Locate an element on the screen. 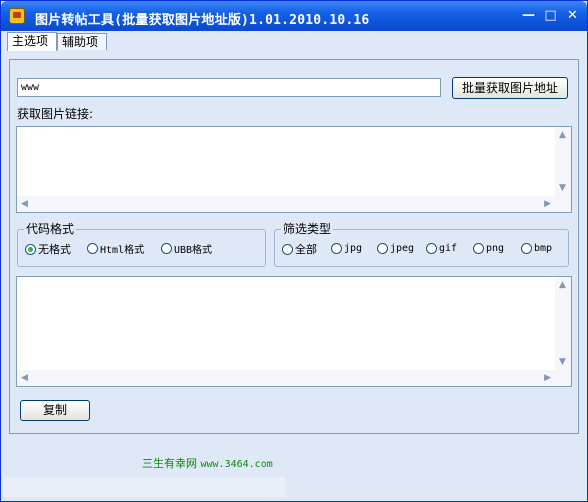  title-bar: 图片转帖工具(批量获取图片地址版)1.01.2010.10.16 — □ ✕ is located at coordinates (294, 16).